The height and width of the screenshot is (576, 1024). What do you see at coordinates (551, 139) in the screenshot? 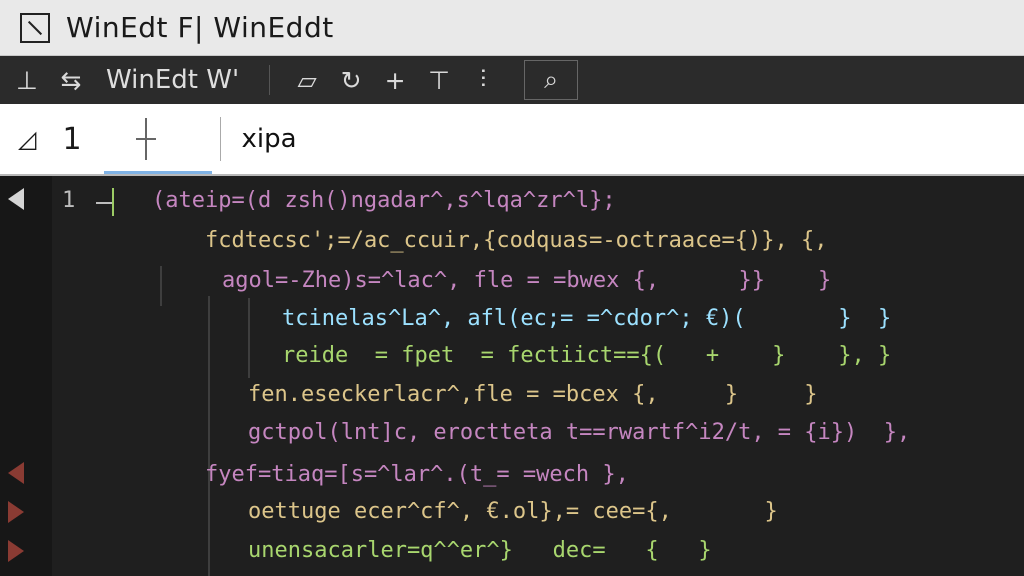
I see `search-input` at bounding box center [551, 139].